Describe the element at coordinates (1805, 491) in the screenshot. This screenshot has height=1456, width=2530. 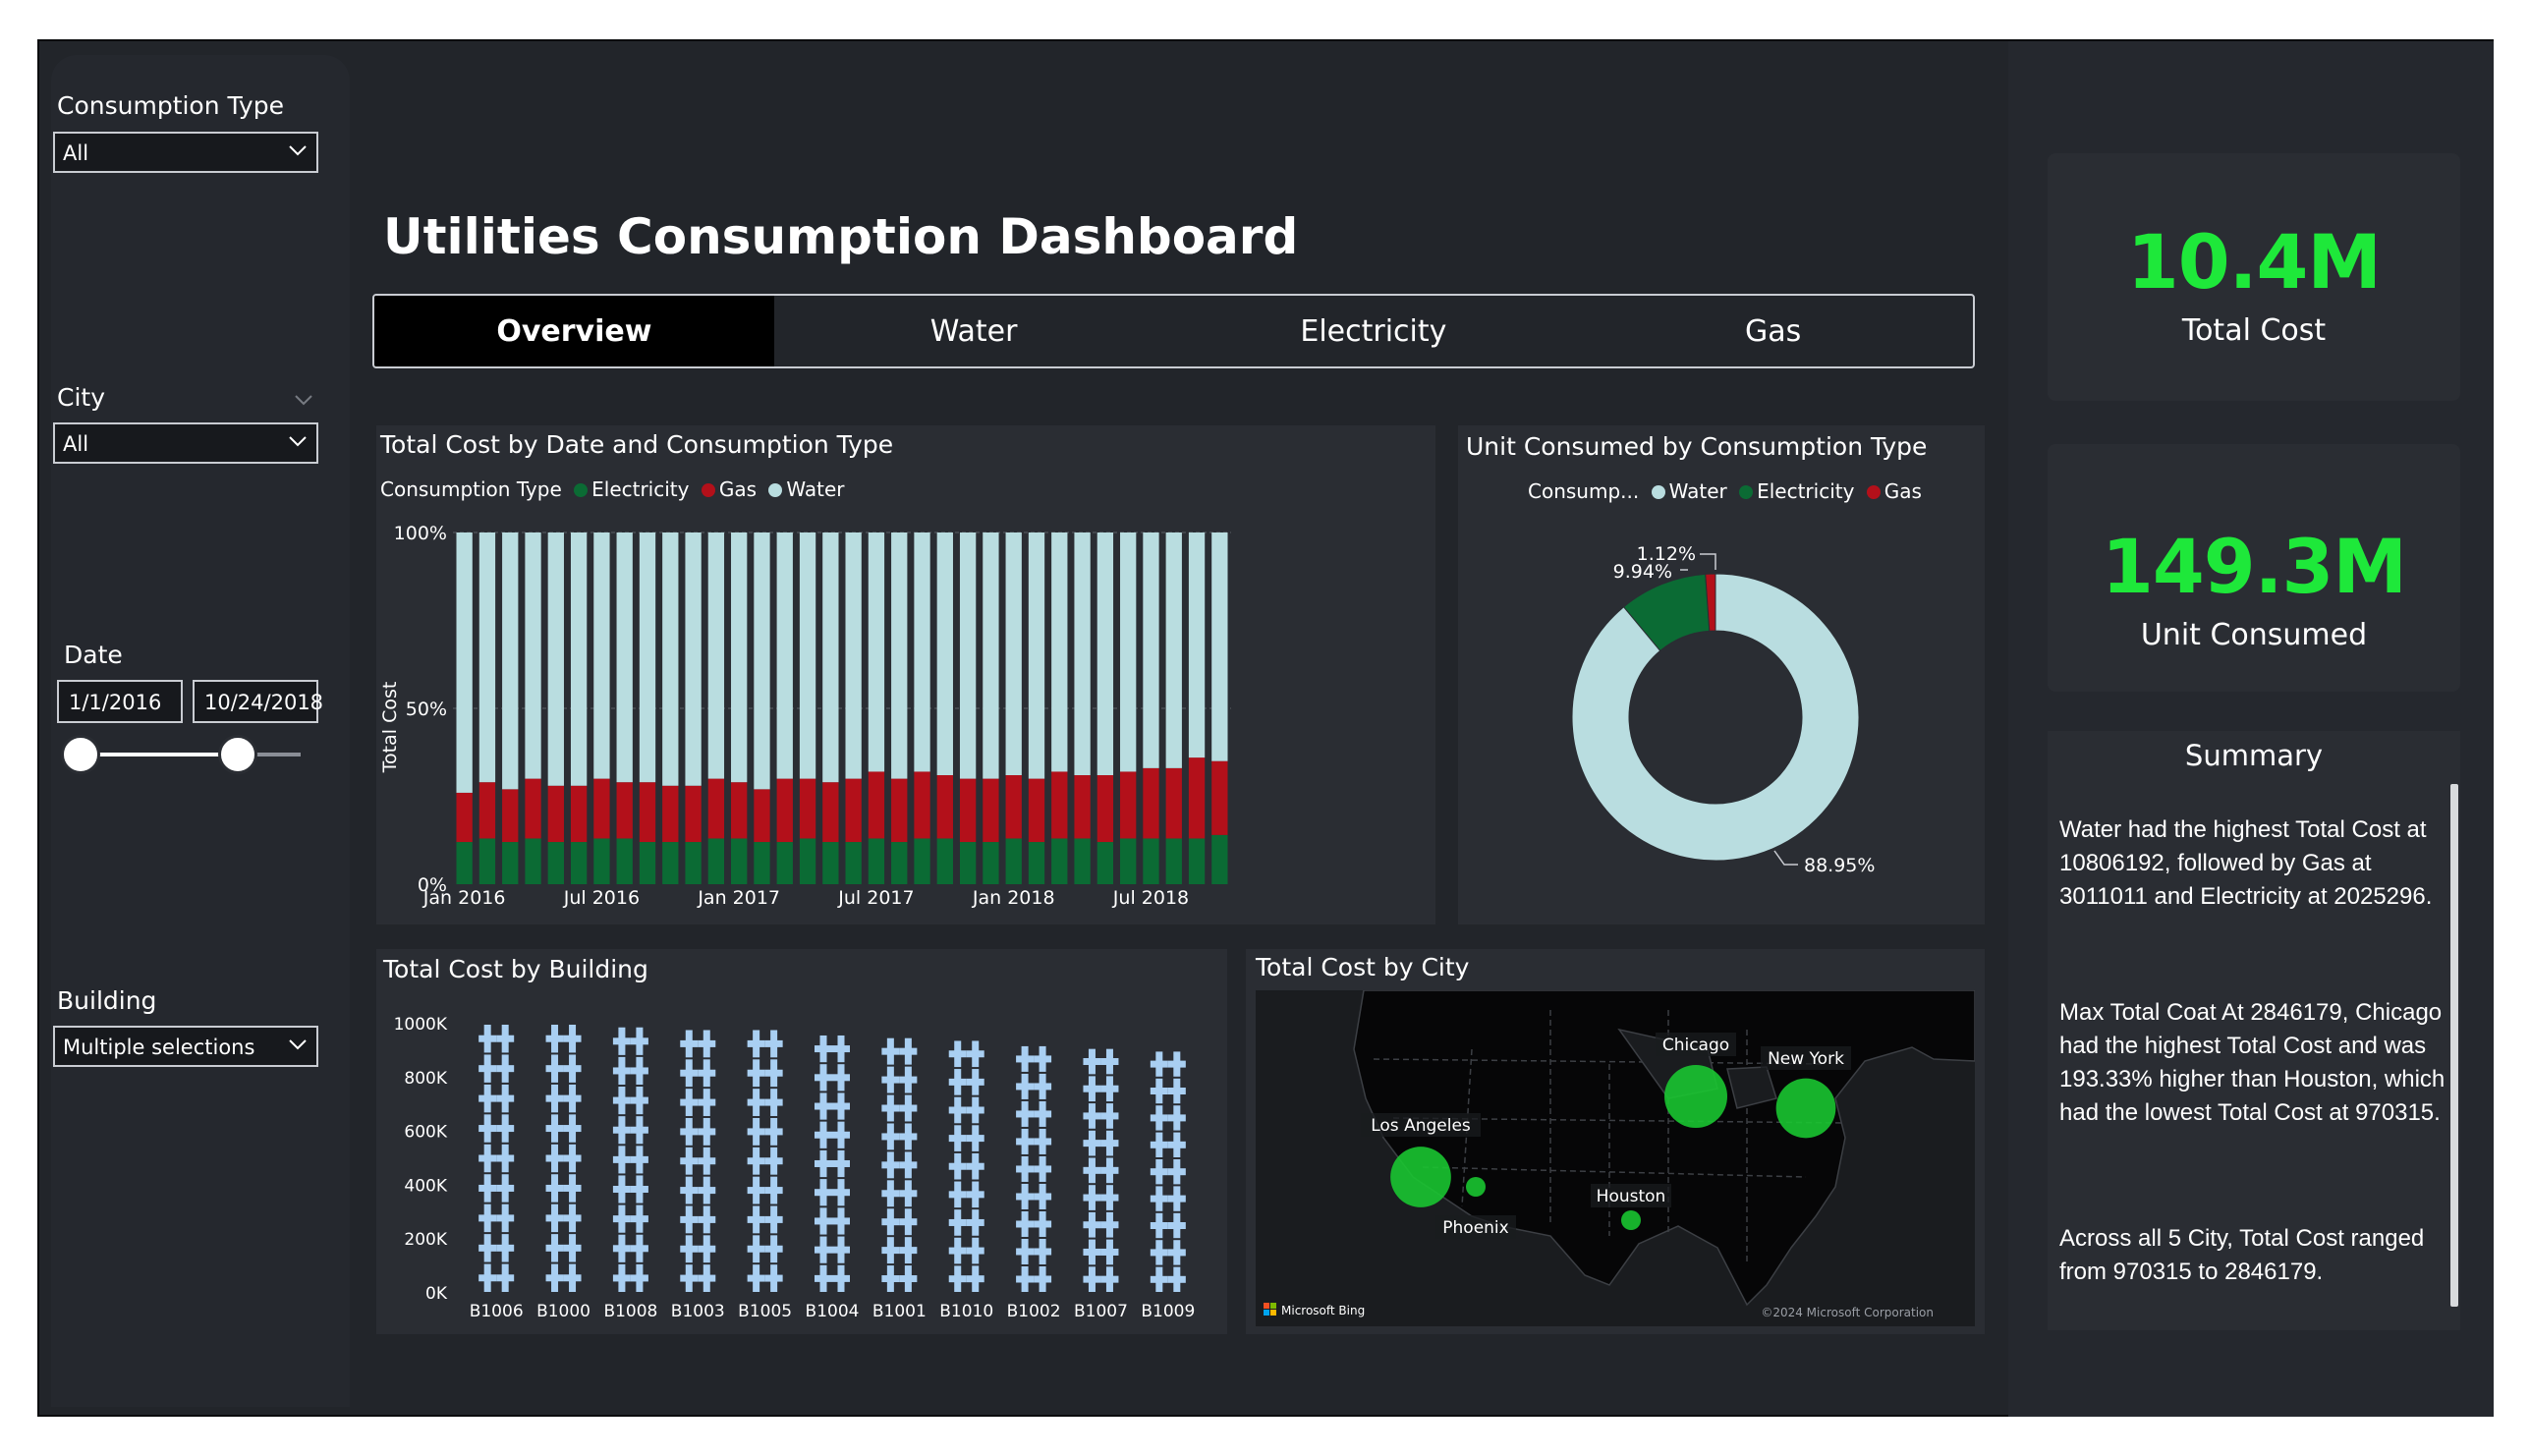
I see `legend-electricity: Electricity` at that location.